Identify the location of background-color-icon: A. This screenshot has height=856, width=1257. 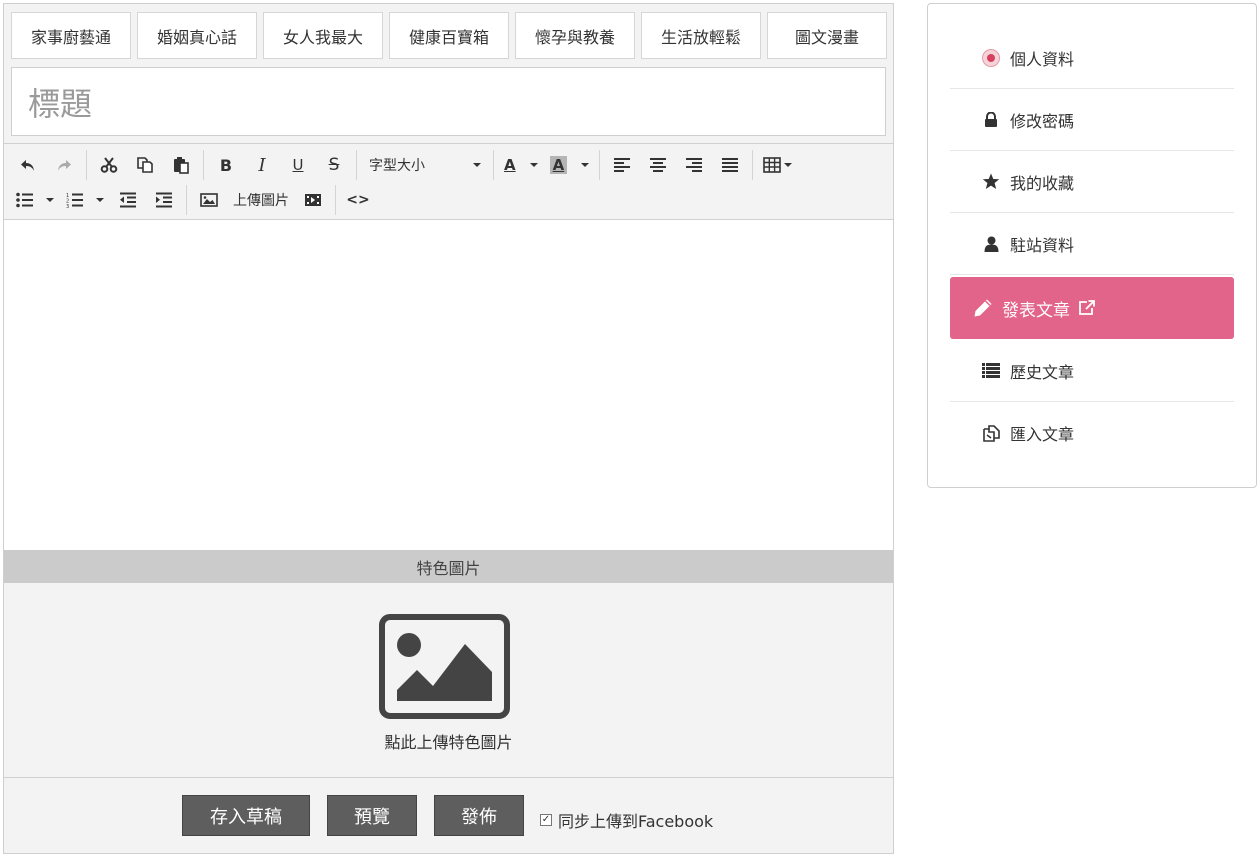
(558, 165).